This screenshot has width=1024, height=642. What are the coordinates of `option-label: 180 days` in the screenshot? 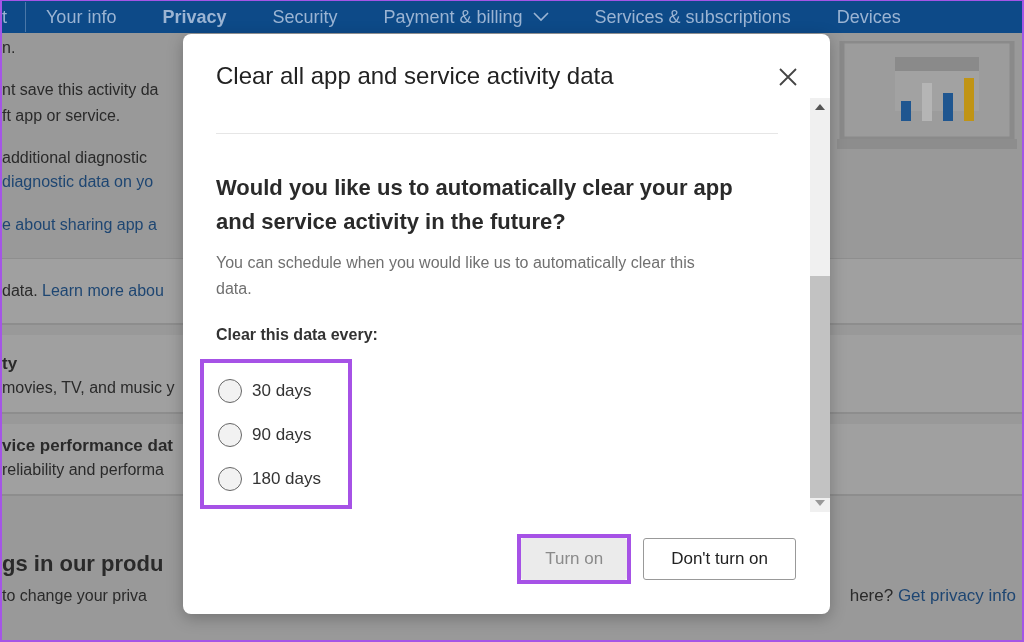 It's located at (286, 479).